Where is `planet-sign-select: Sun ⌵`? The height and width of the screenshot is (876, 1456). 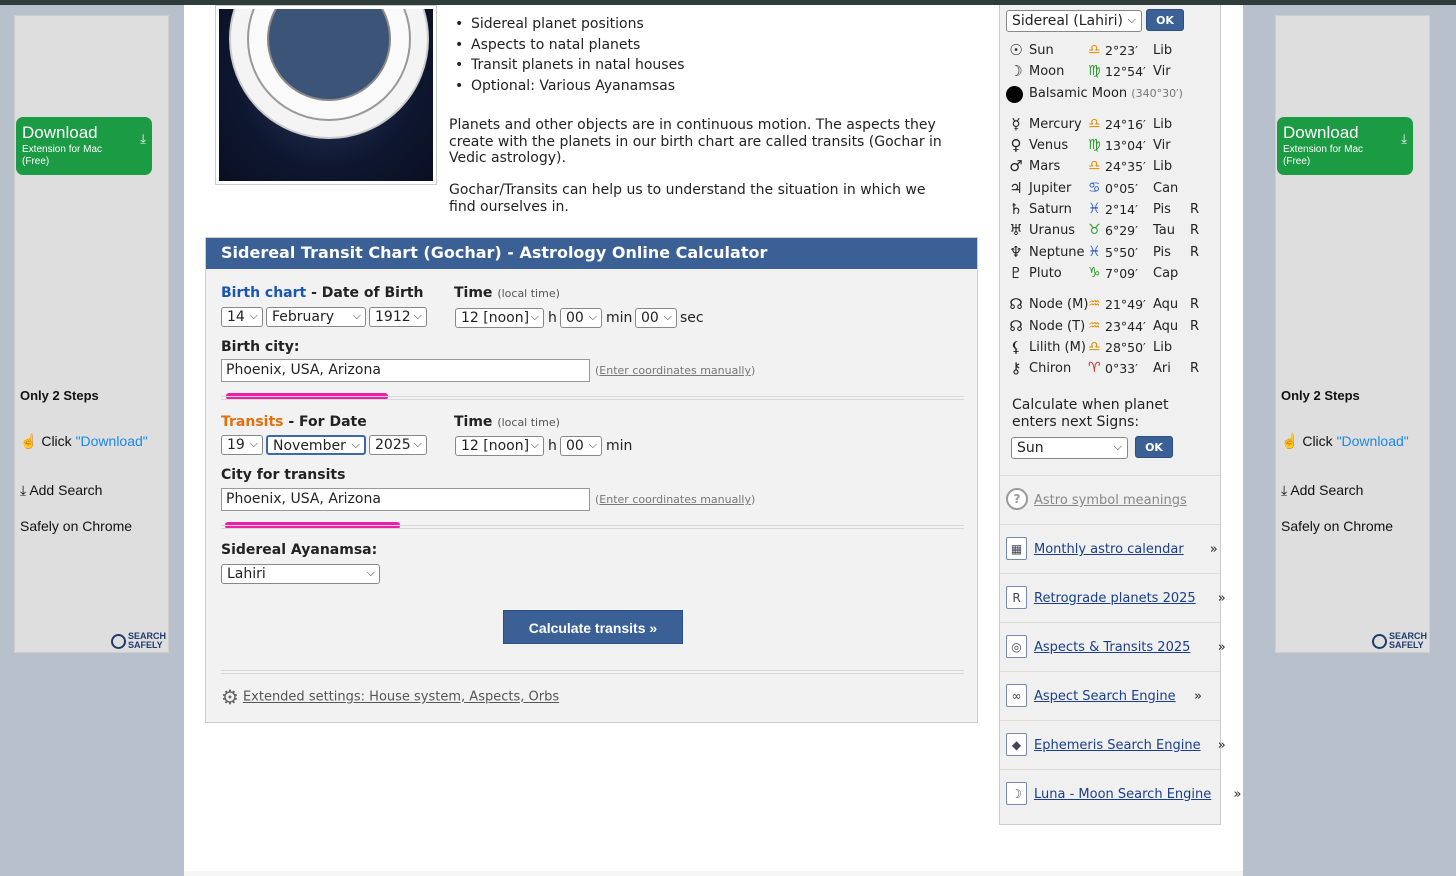 planet-sign-select: Sun ⌵ is located at coordinates (1069, 448).